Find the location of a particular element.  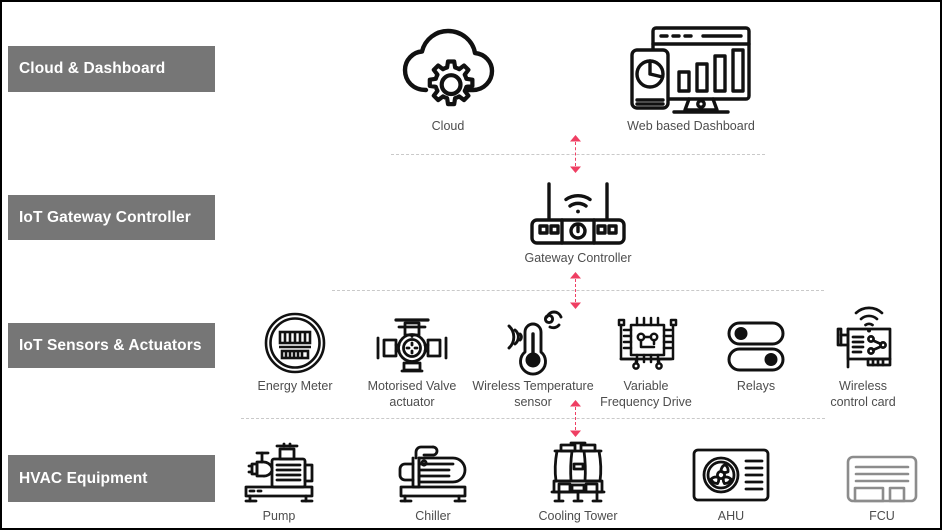

node-relays: Relays is located at coordinates (756, 353).